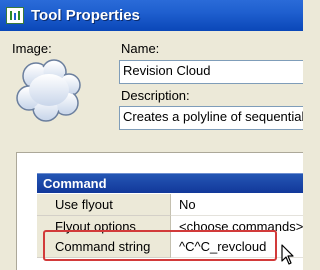 The width and height of the screenshot is (320, 270). What do you see at coordinates (104, 205) in the screenshot?
I see `property-name: Use flyout` at bounding box center [104, 205].